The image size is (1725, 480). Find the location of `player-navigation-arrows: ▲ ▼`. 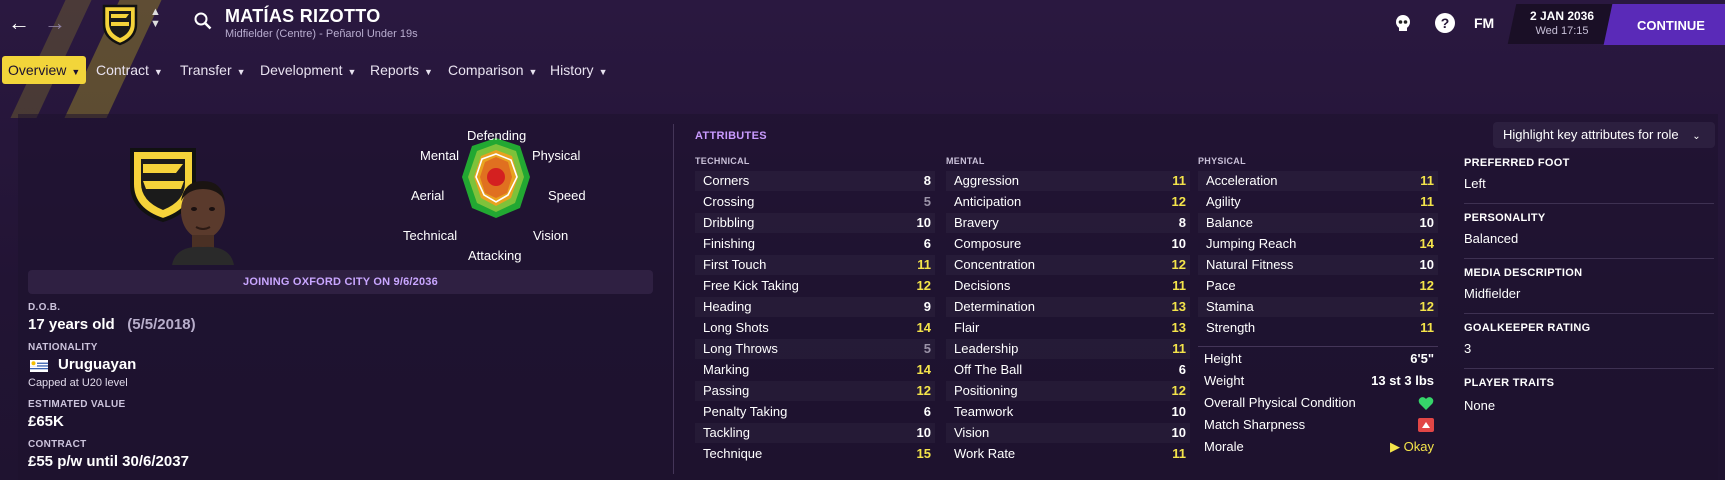

player-navigation-arrows: ▲ ▼ is located at coordinates (155, 18).